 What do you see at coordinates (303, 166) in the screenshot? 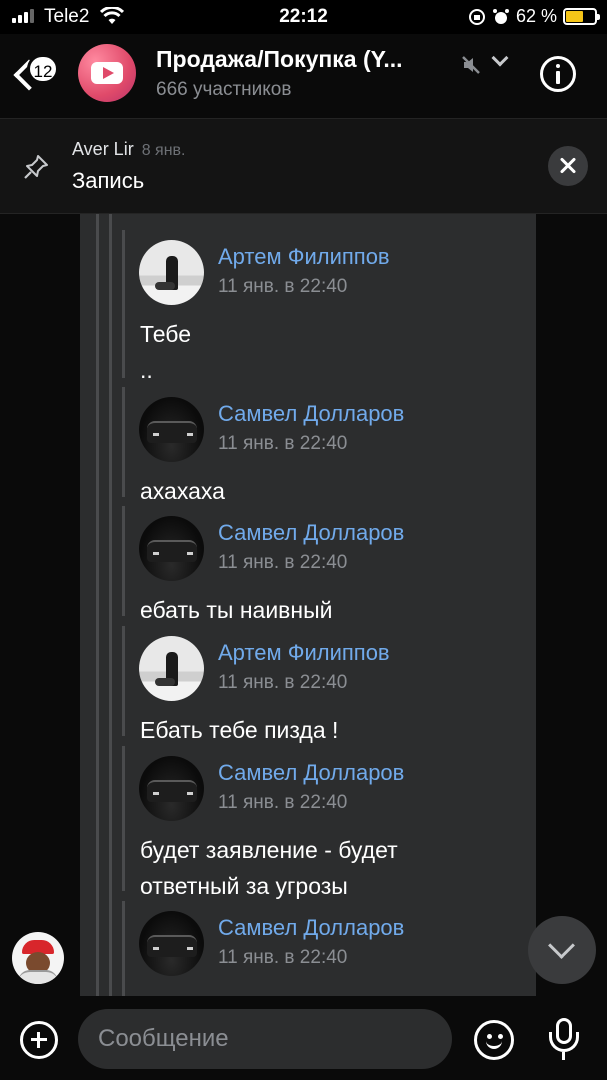
I see `pinned-message: Aver Lir 8 янв. Запись` at bounding box center [303, 166].